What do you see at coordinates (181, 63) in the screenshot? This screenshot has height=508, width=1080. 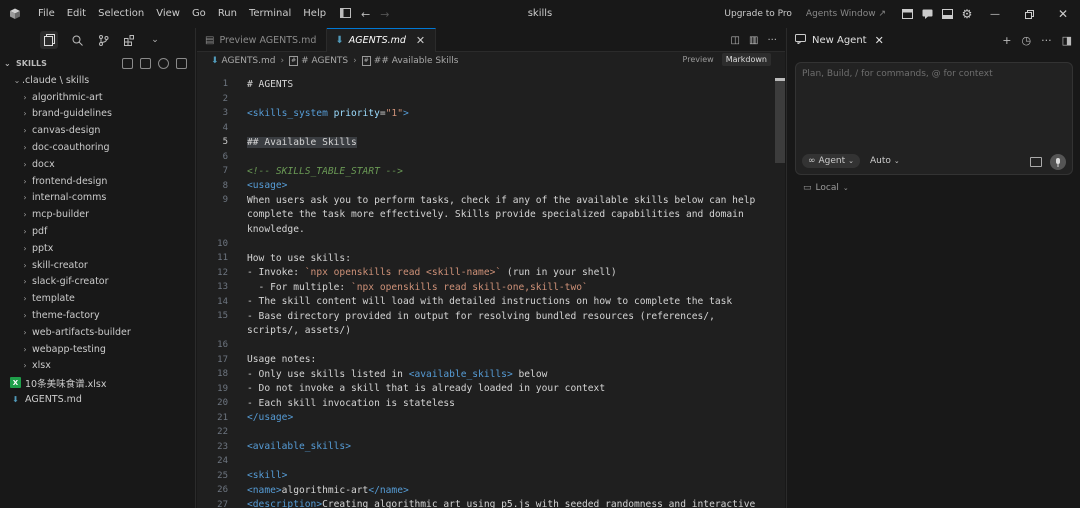 I see `collapse-all-icon` at bounding box center [181, 63].